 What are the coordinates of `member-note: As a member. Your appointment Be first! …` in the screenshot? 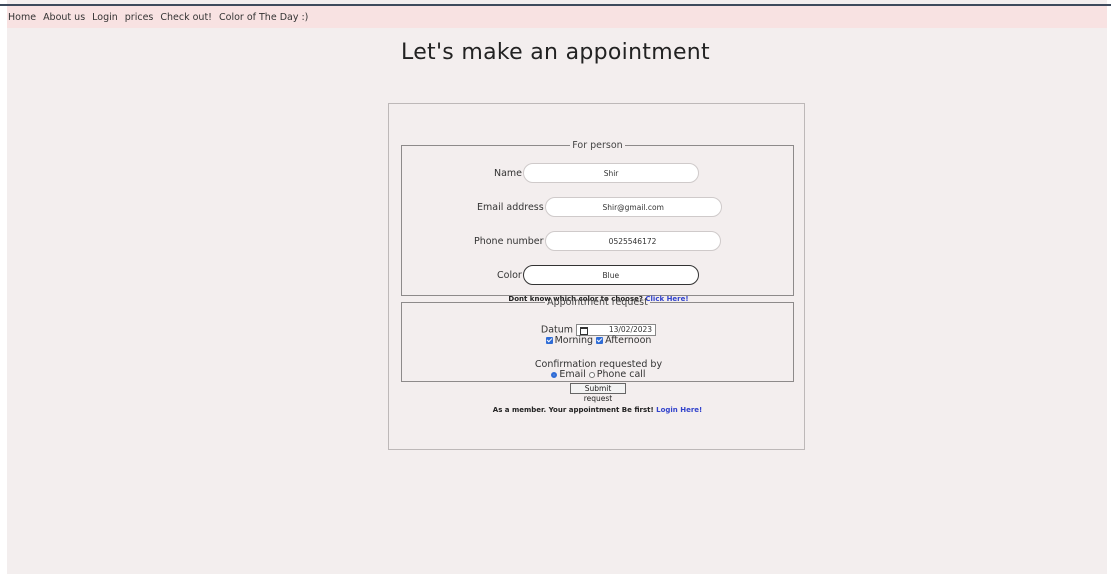 It's located at (597, 410).